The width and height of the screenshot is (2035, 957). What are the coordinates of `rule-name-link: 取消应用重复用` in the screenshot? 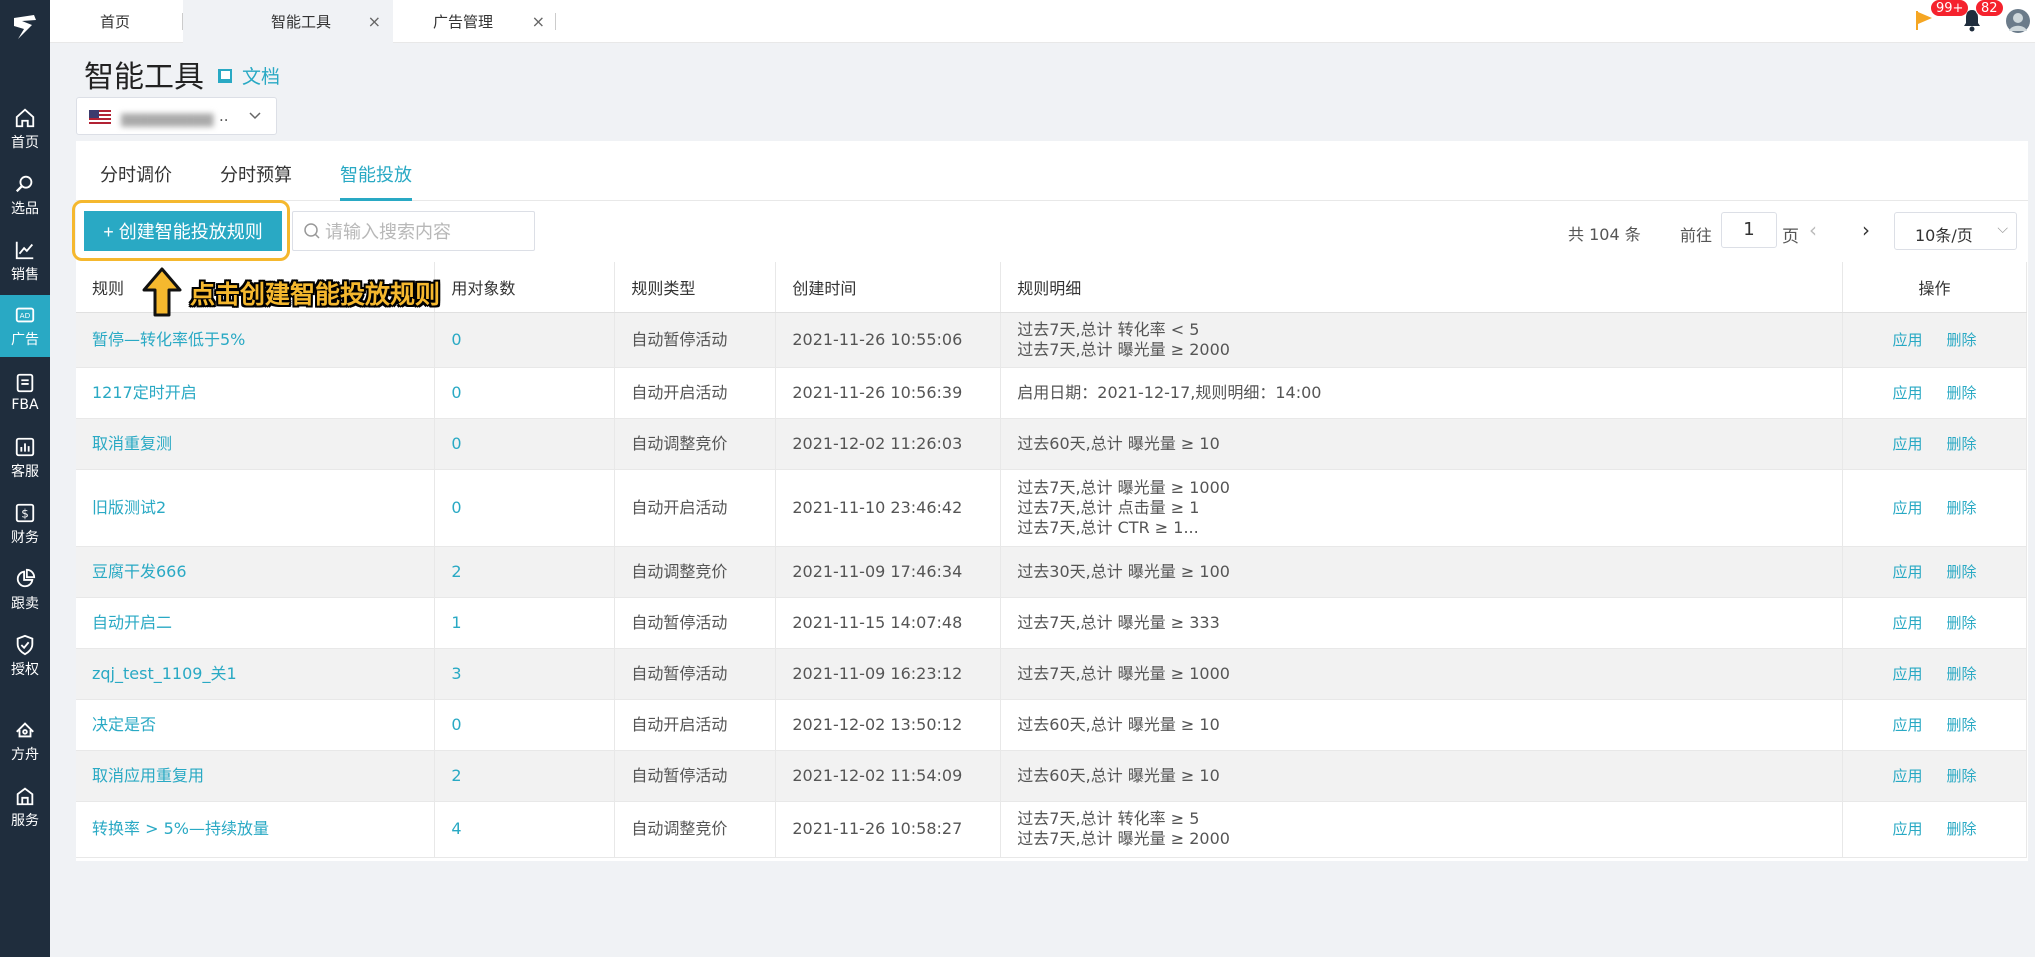 It's located at (256, 776).